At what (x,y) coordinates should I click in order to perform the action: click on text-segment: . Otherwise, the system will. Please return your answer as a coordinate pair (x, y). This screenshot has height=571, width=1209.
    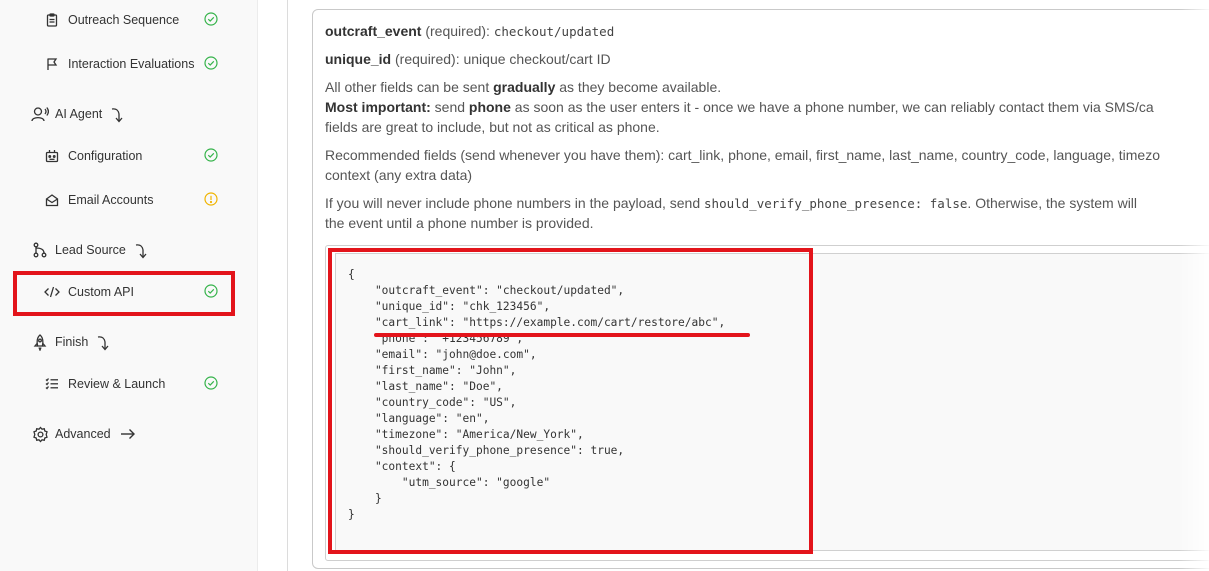
    Looking at the image, I should click on (1052, 203).